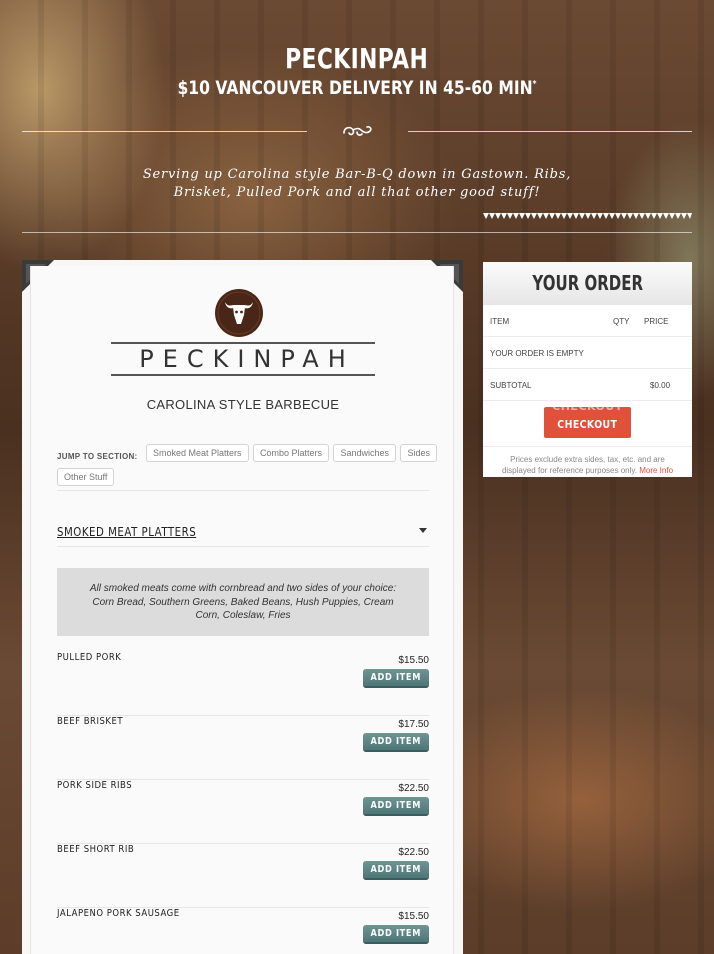 This screenshot has height=954, width=714. I want to click on subtotal-row: SUBTOTAL $0.00, so click(587, 385).